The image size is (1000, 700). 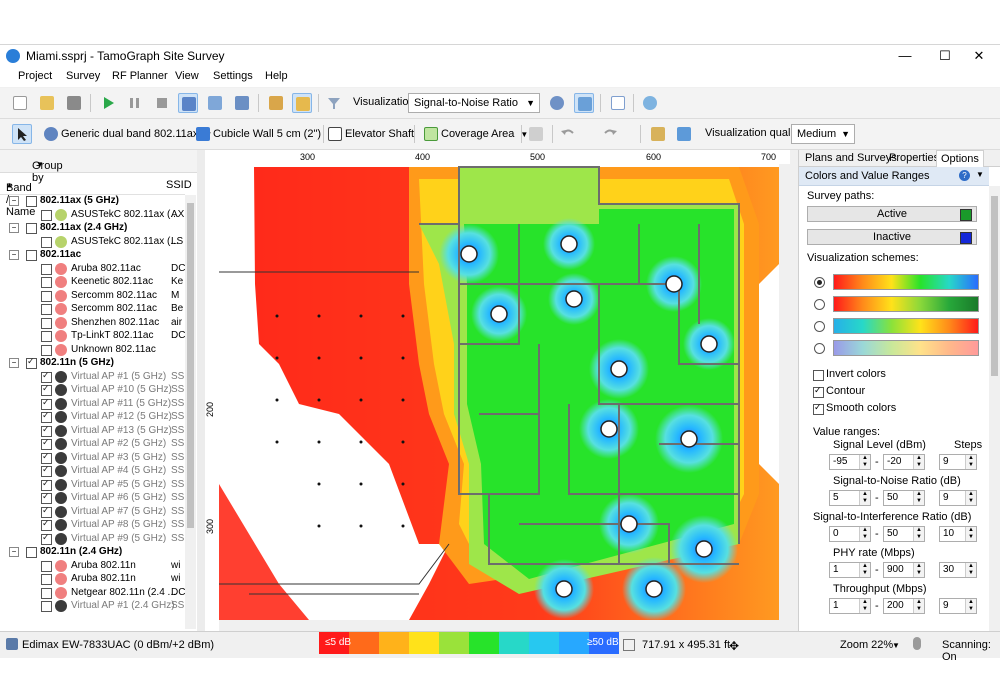 What do you see at coordinates (276, 76) in the screenshot?
I see `menu-help: Help` at bounding box center [276, 76].